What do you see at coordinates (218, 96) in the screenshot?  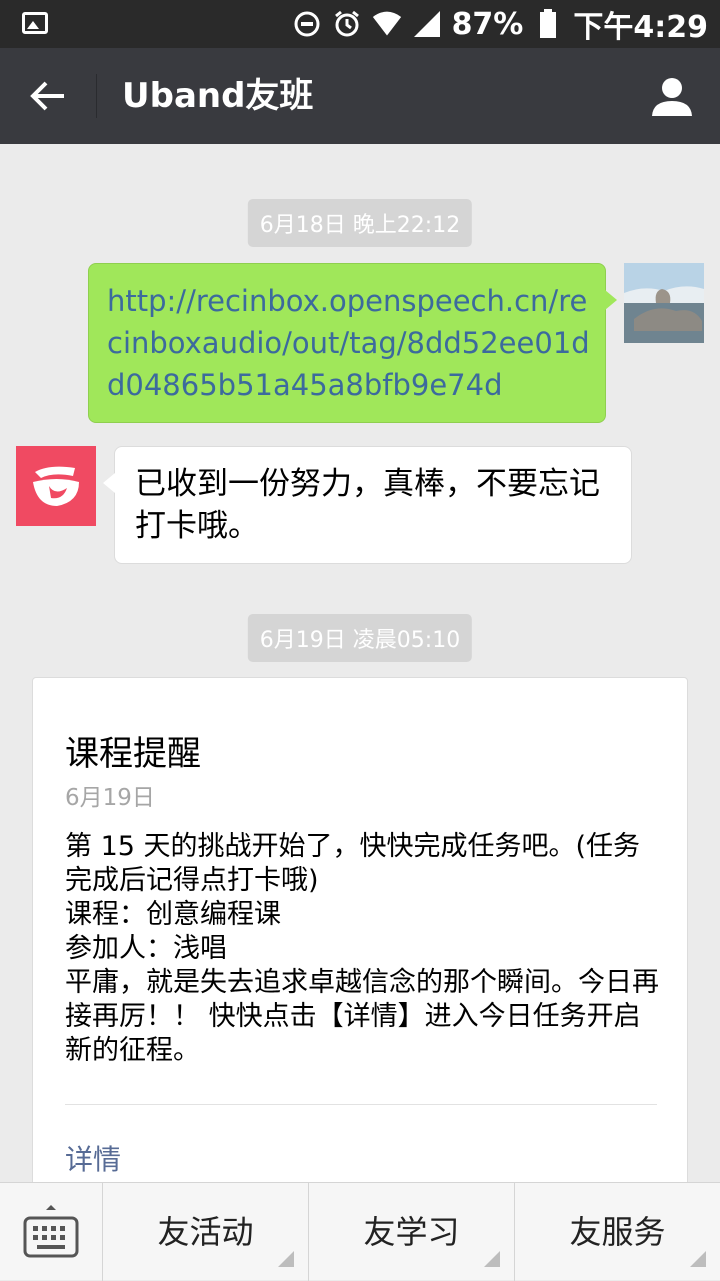 I see `page-title: Uband友班` at bounding box center [218, 96].